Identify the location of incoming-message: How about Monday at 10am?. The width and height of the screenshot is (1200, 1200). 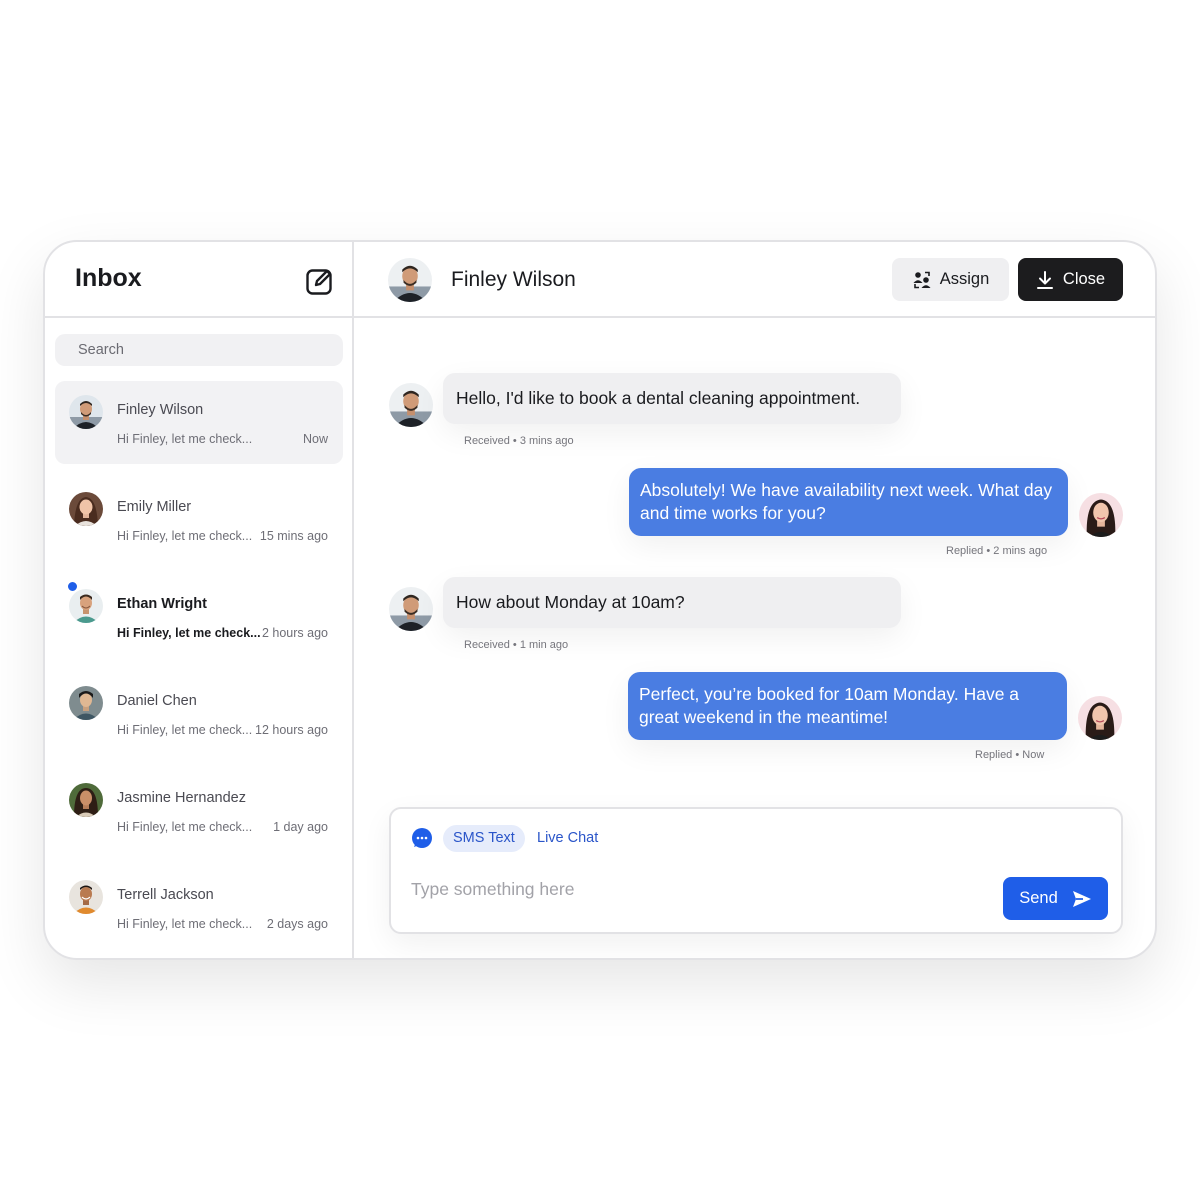
(672, 602).